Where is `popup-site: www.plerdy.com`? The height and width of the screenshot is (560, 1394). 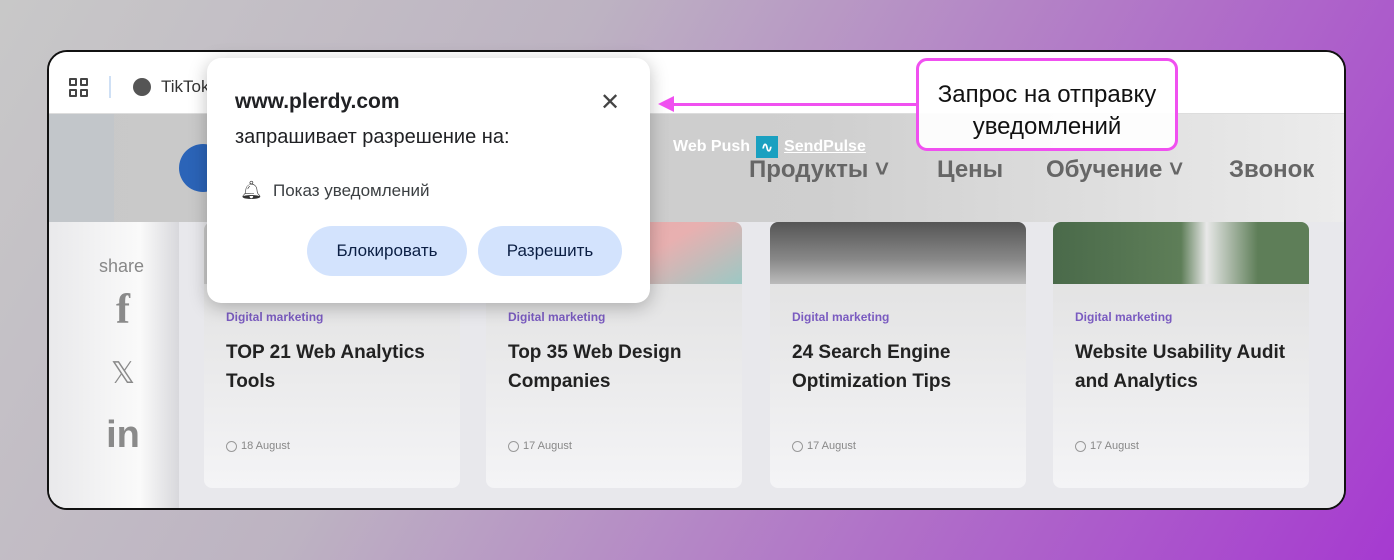
popup-site: www.plerdy.com is located at coordinates (317, 101).